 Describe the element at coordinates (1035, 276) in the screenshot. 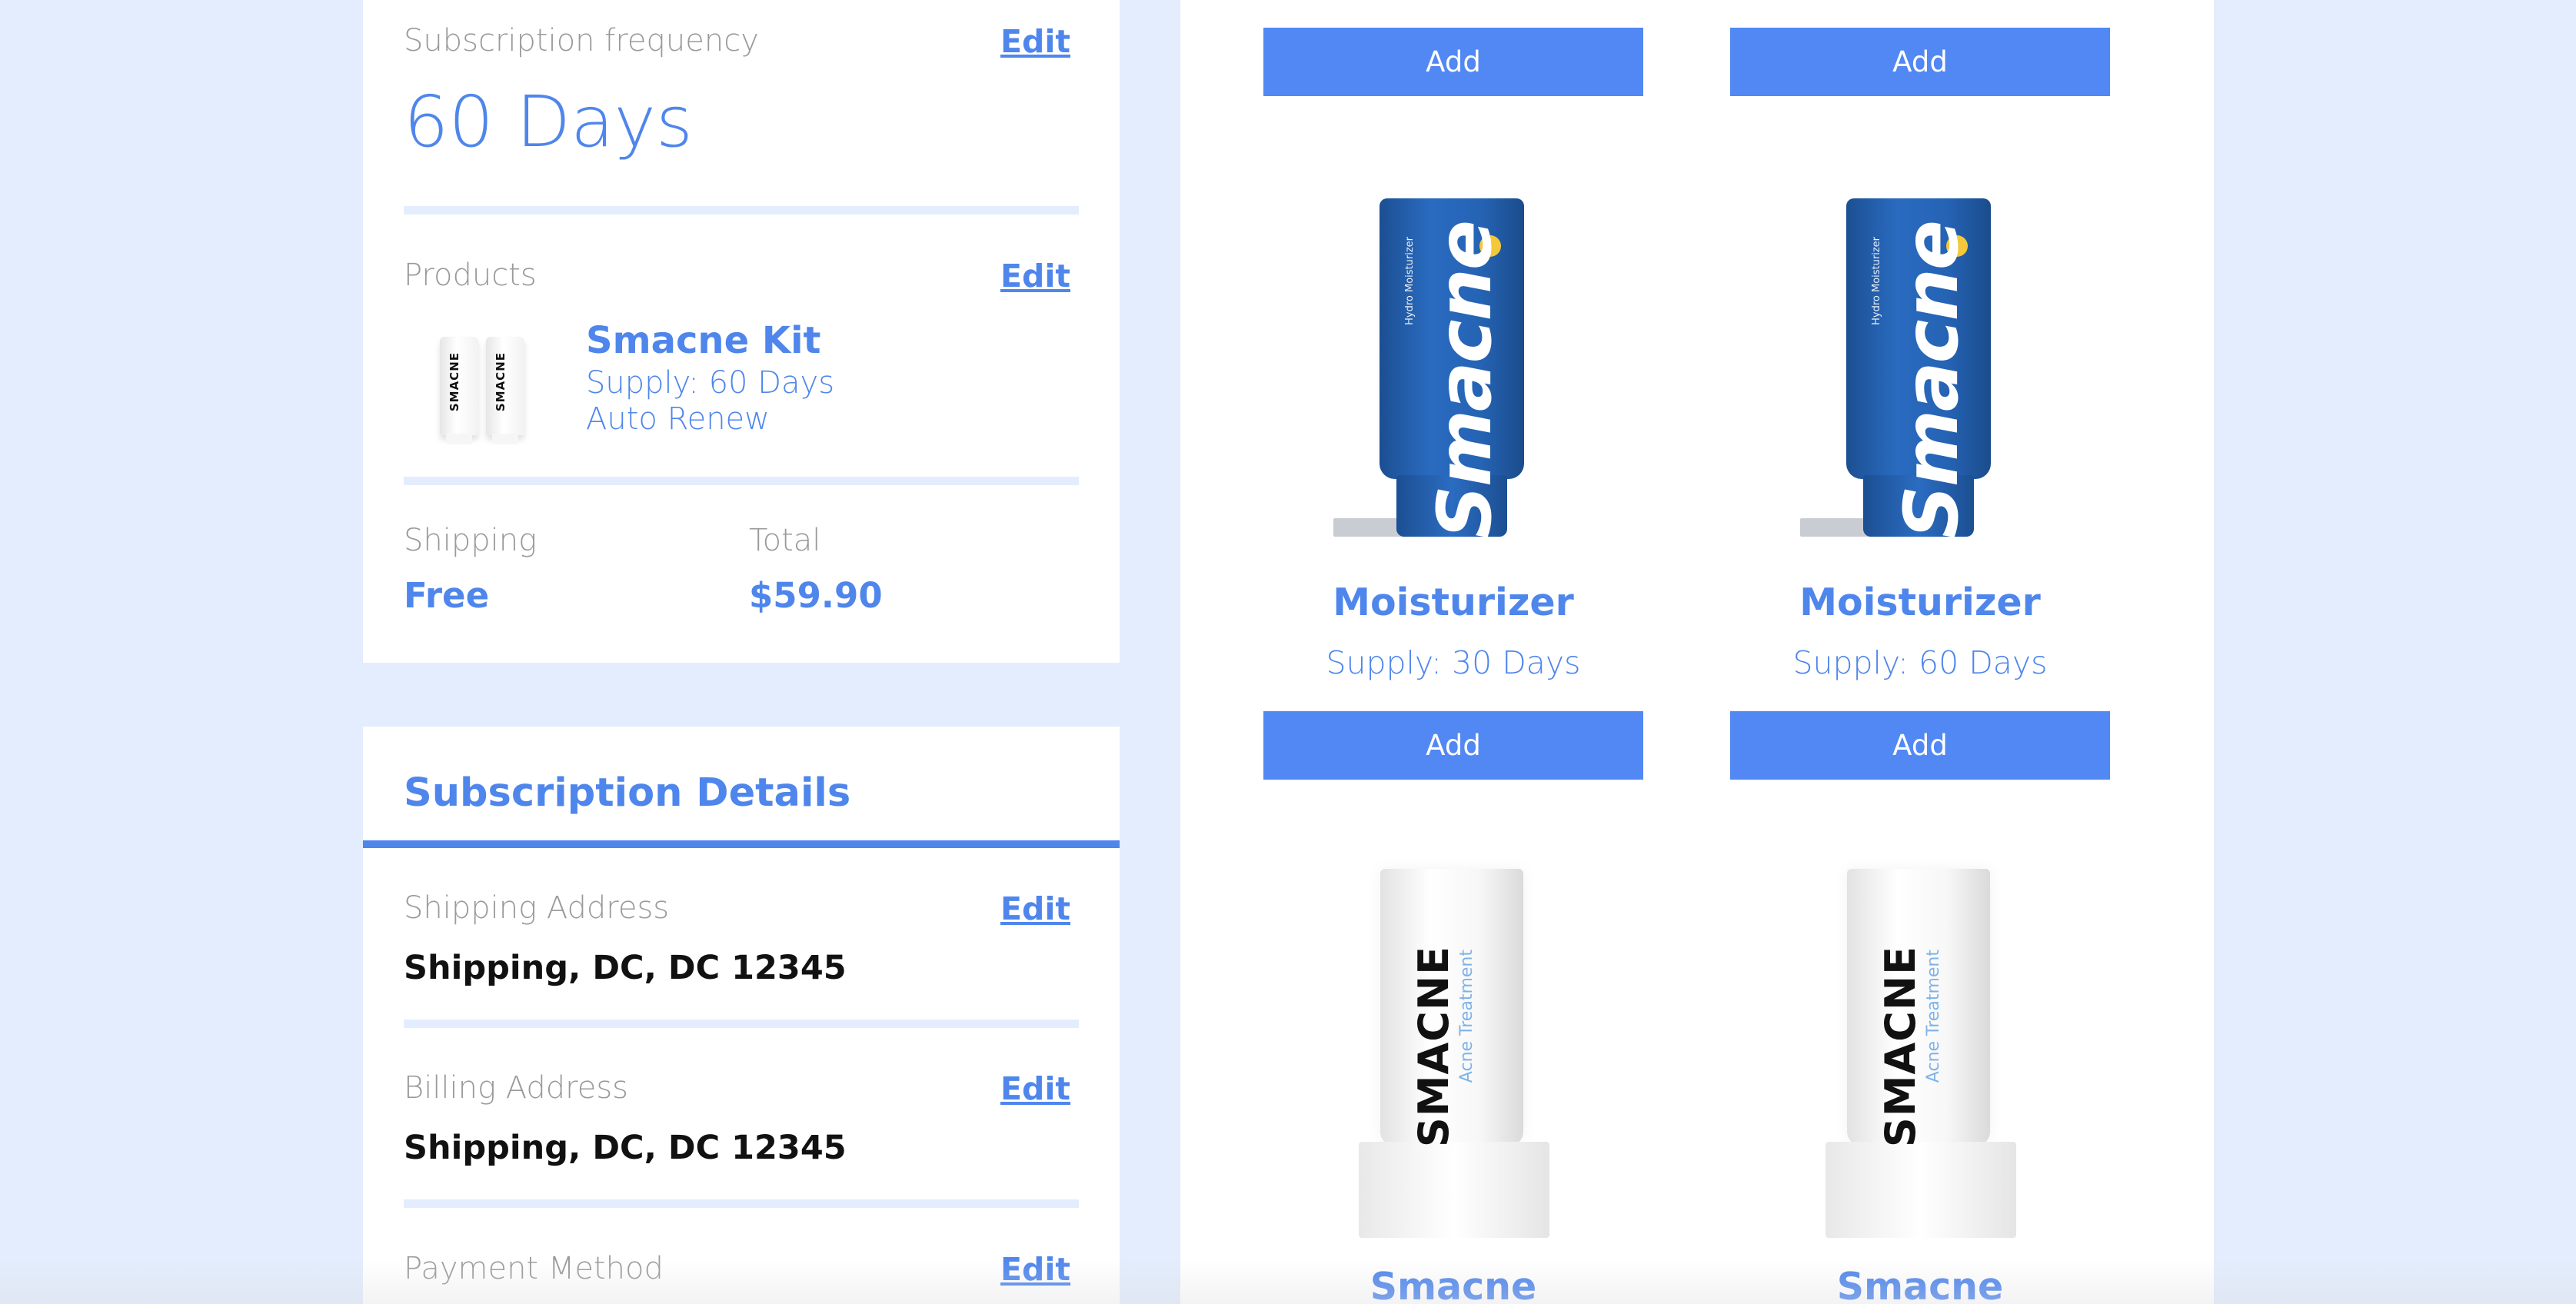

I see `edit-products-link: Edit` at that location.